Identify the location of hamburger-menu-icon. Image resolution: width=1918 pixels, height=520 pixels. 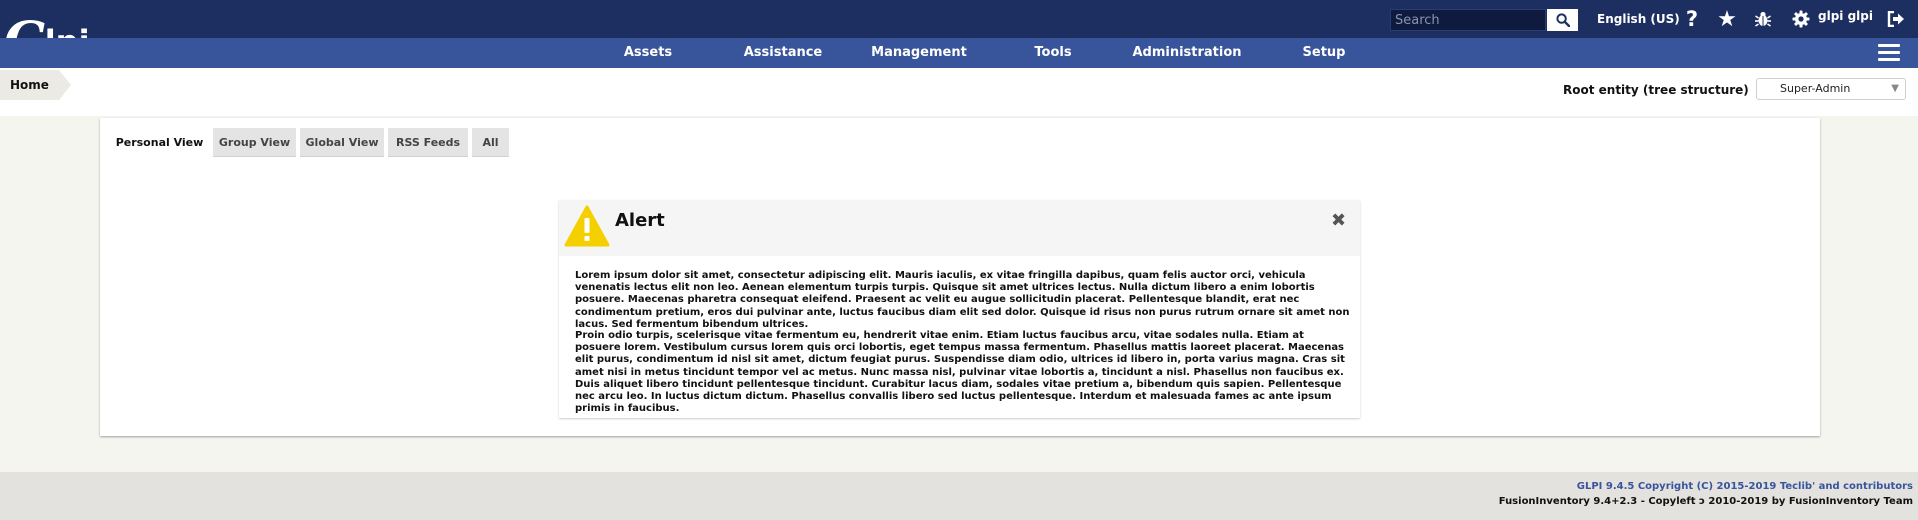
(1889, 53).